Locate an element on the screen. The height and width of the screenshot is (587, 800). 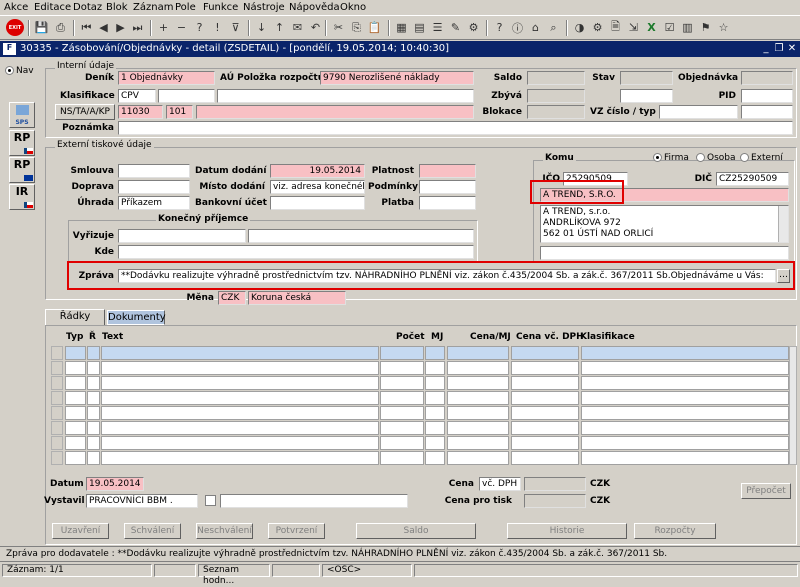
vystavil-extra-field is located at coordinates (314, 501).